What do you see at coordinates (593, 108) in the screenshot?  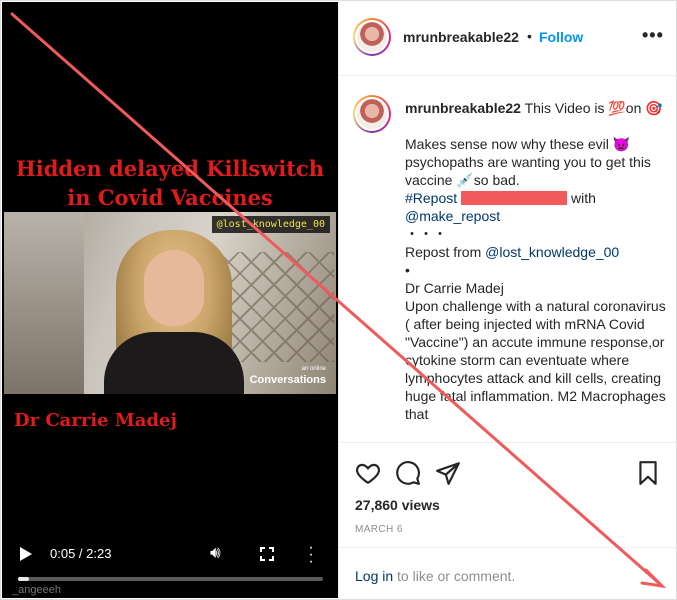 I see `comment-intro: This Video is 💯on 🎯` at bounding box center [593, 108].